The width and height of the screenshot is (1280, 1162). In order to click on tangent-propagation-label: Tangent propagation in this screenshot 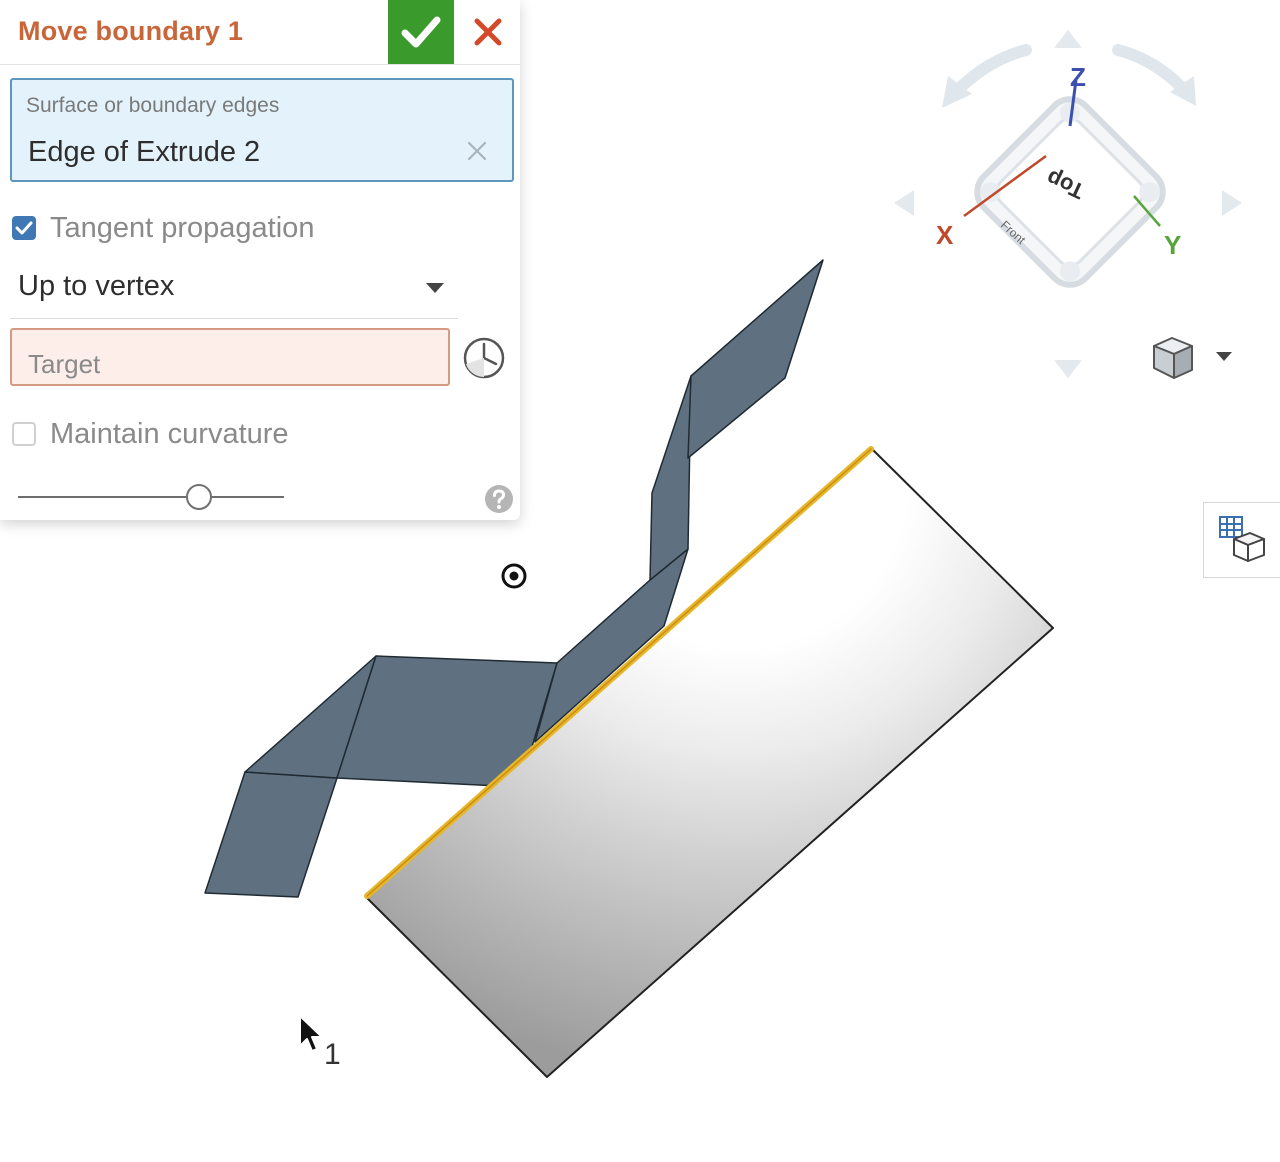, I will do `click(182, 227)`.